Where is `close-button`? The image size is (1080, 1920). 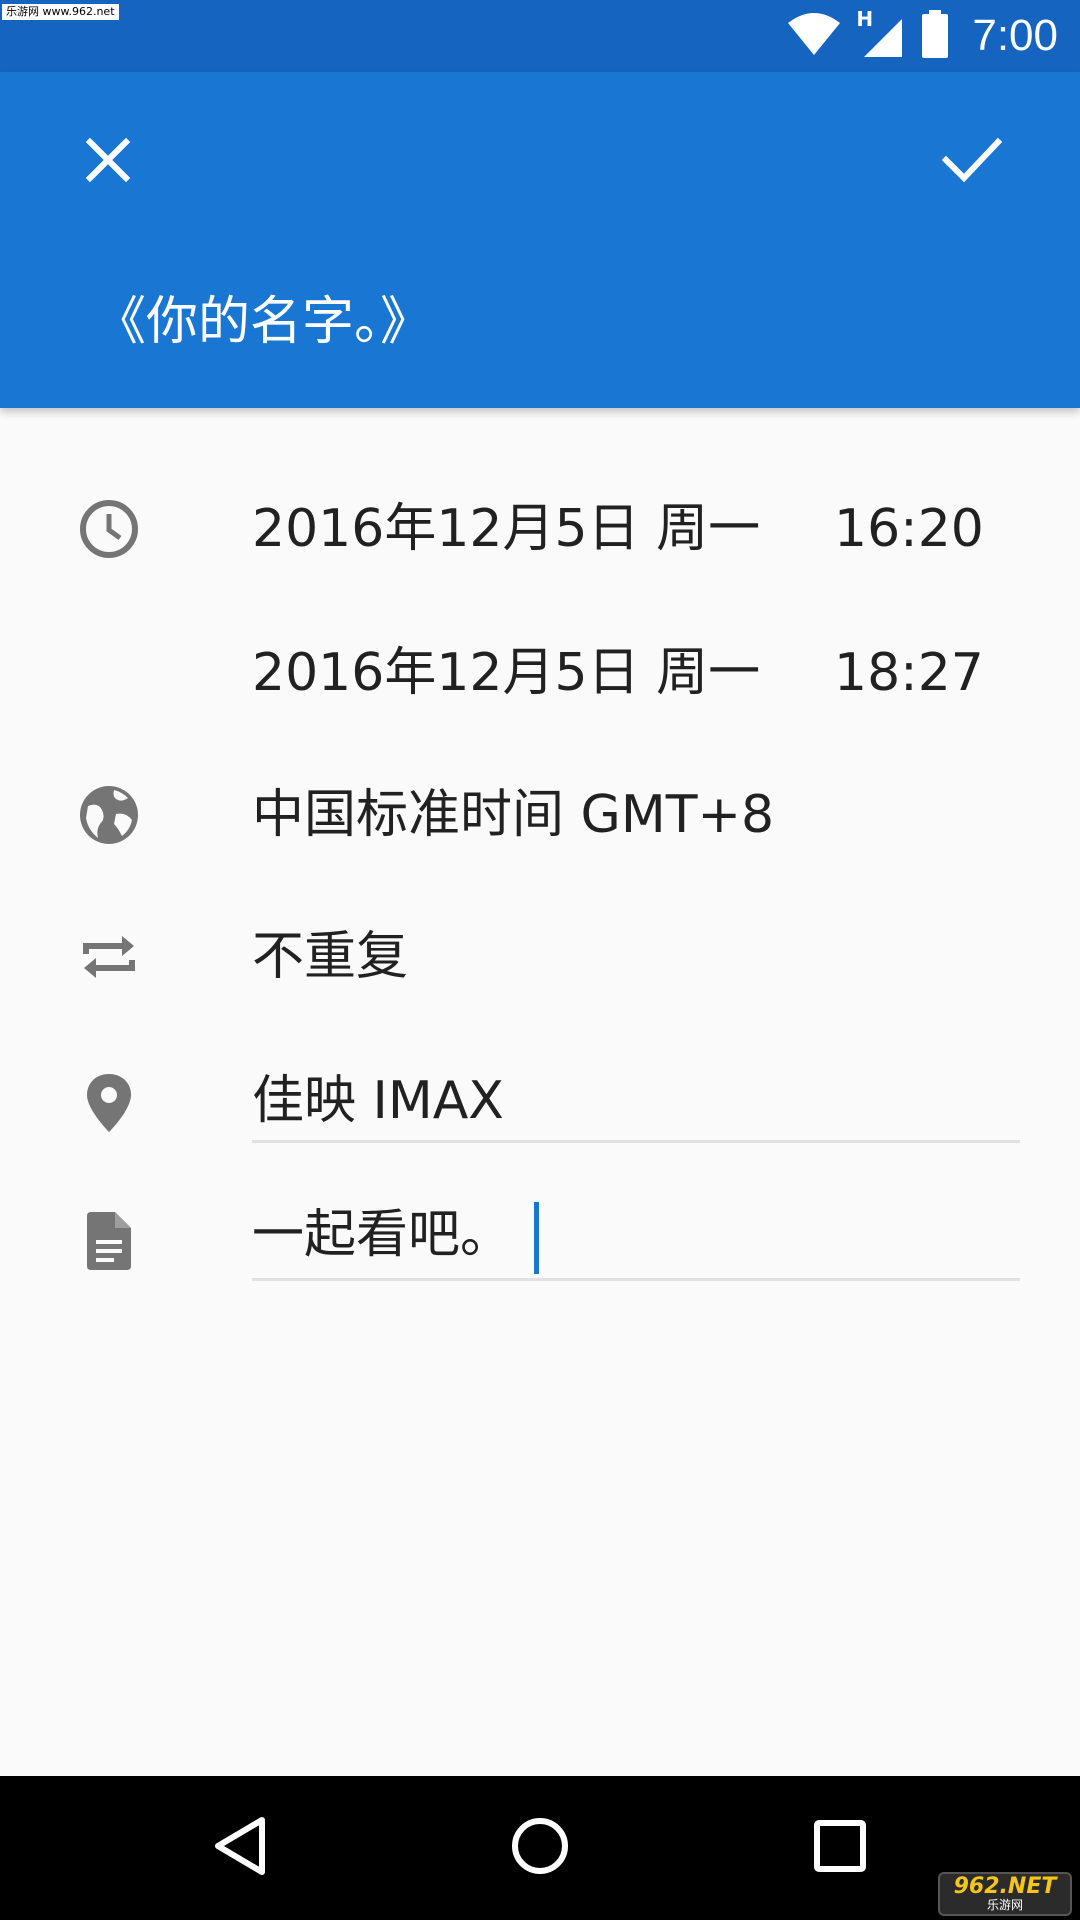 close-button is located at coordinates (108, 162).